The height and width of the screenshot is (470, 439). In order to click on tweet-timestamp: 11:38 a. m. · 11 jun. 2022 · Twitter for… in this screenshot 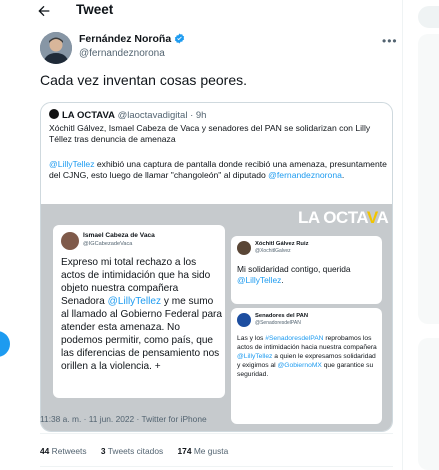, I will do `click(123, 419)`.